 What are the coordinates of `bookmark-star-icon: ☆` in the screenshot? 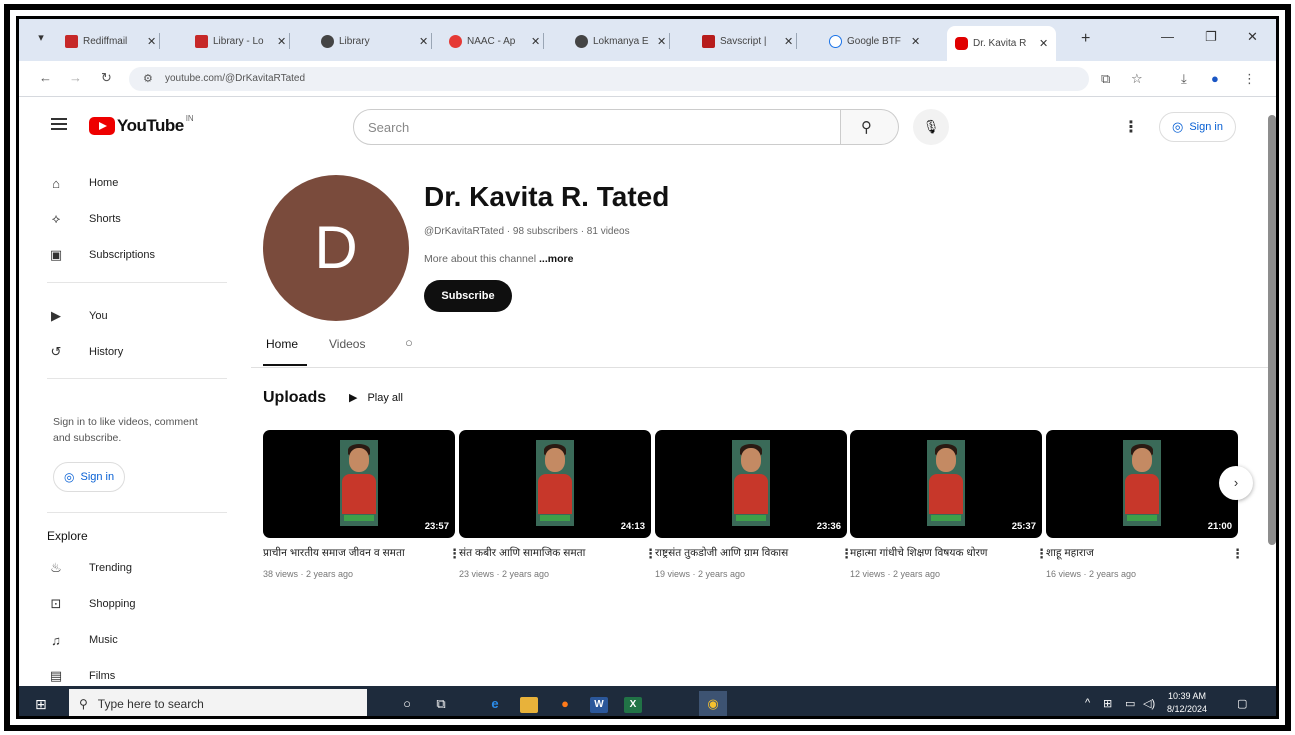 It's located at (1137, 79).